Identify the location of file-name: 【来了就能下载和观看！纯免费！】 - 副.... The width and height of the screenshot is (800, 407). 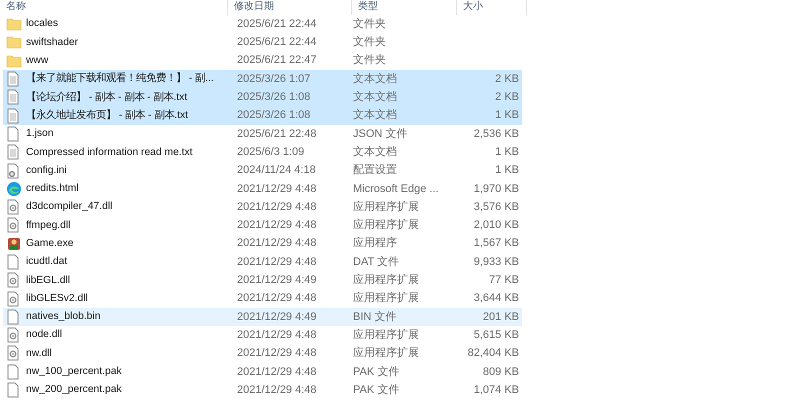
(120, 79).